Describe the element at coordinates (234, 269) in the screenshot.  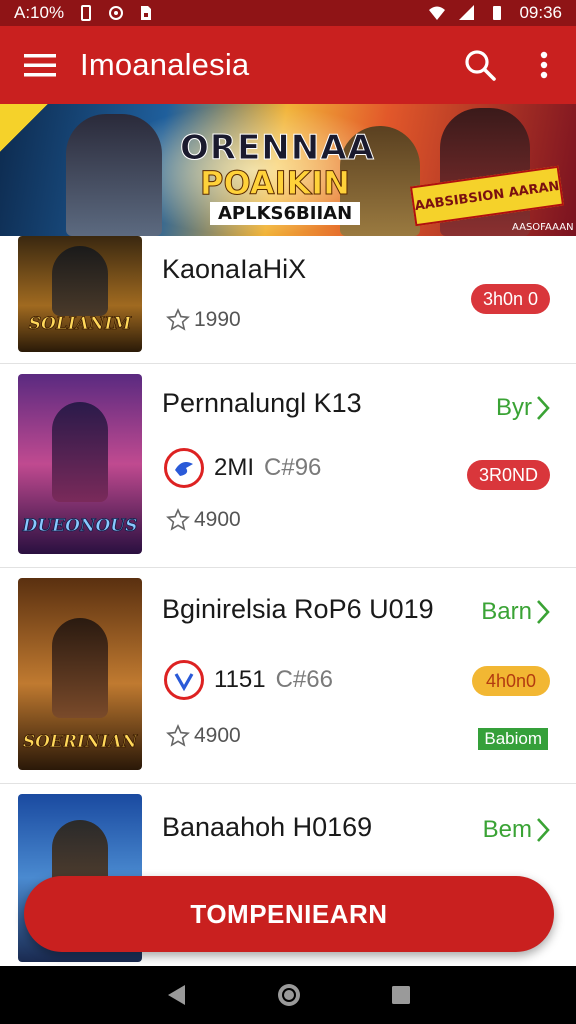
I see `item-title: KaonaIaHiX` at that location.